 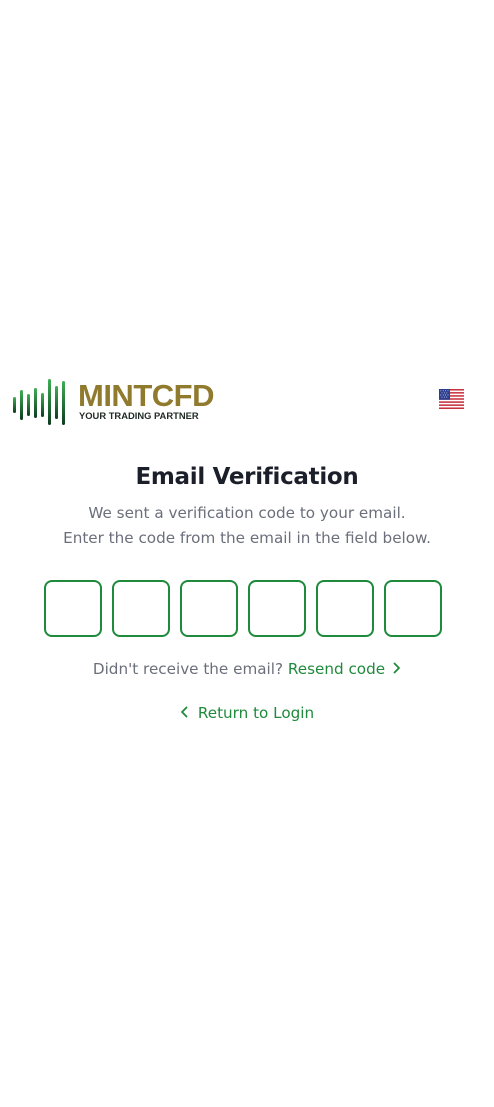 What do you see at coordinates (244, 608) in the screenshot?
I see `verification-code-inputs` at bounding box center [244, 608].